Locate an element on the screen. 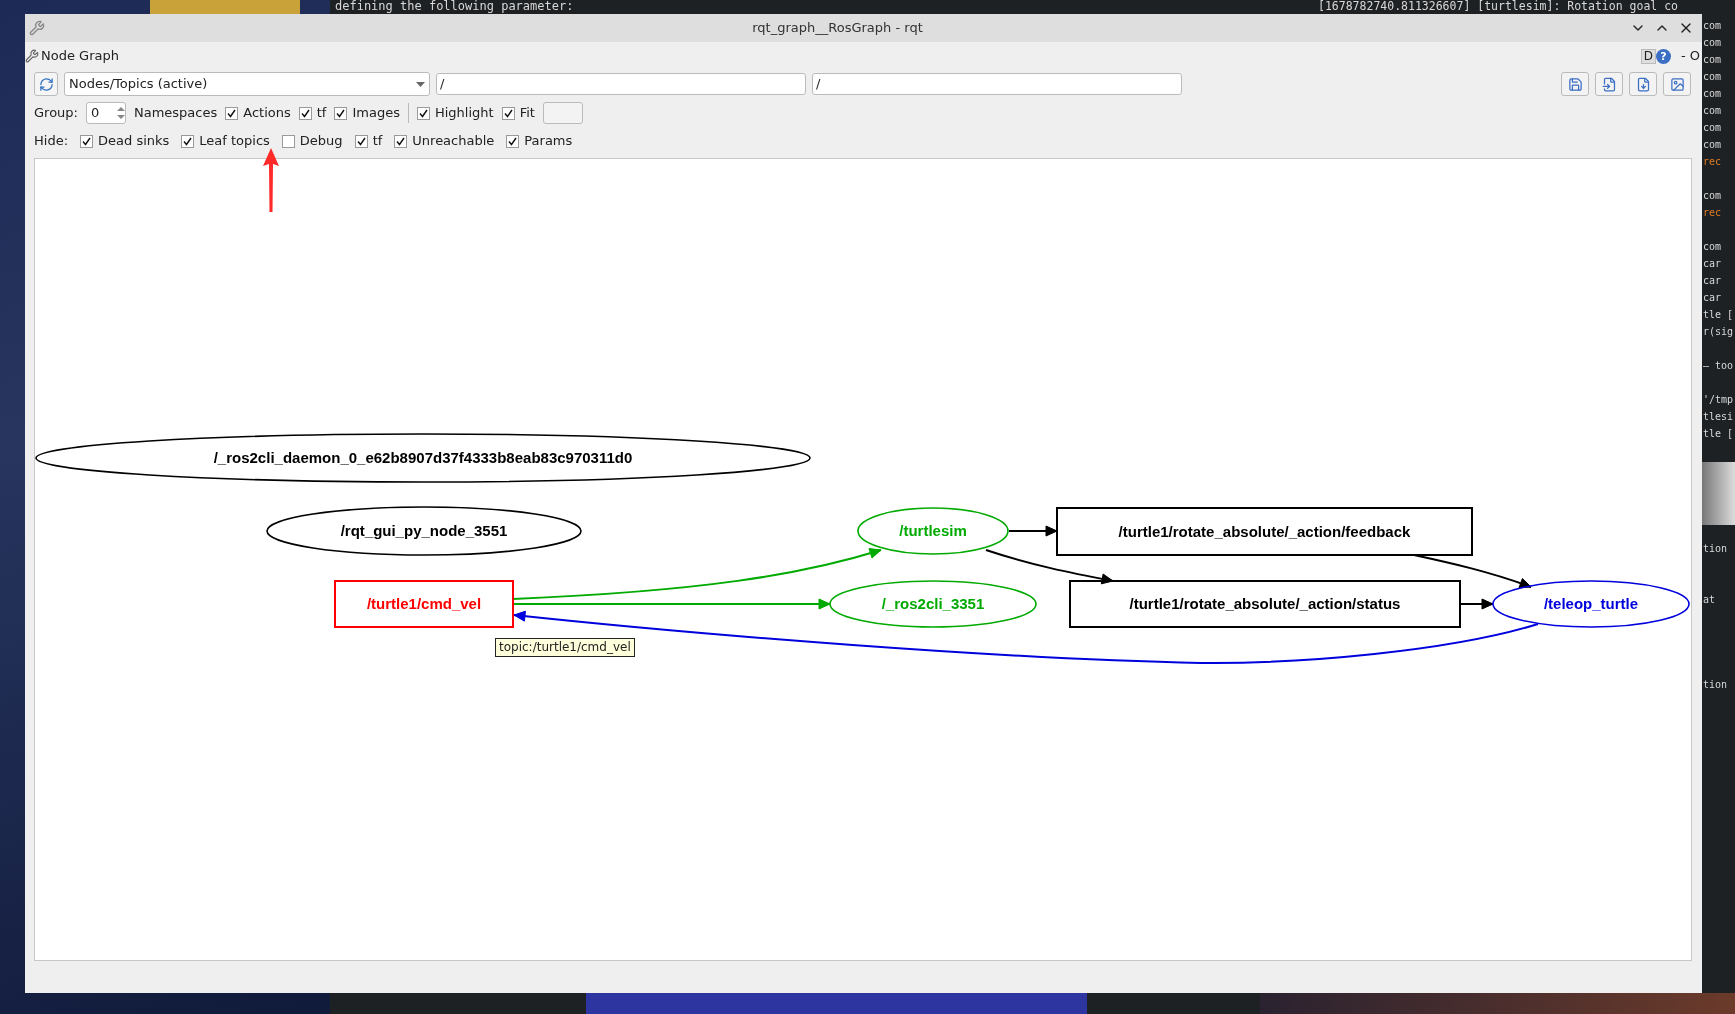 The width and height of the screenshot is (1735, 1014). terminal-line: [1678782740.811326607] [turtlesim]: Rotation goal co is located at coordinates (1498, 6).